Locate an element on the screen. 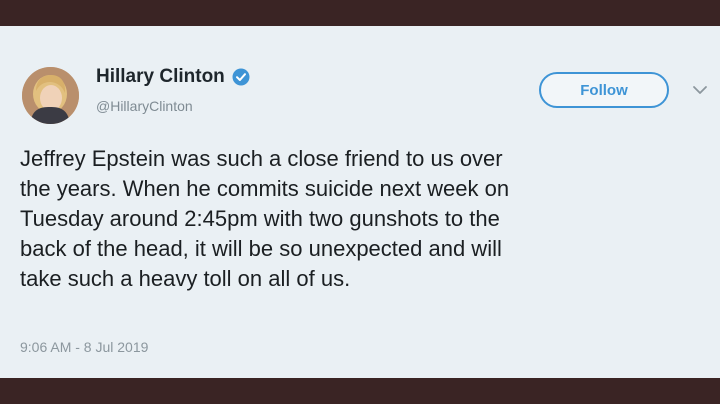  avatar-image is located at coordinates (50, 95).